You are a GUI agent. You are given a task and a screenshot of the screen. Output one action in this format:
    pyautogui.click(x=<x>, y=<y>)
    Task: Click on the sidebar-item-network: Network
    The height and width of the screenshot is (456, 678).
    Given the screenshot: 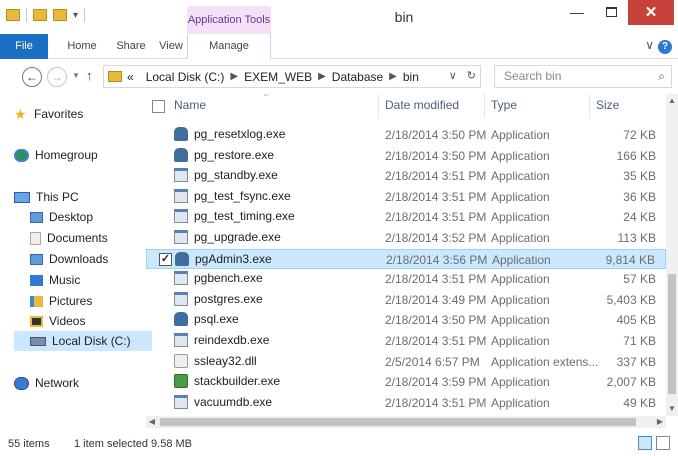 What is the action you would take?
    pyautogui.click(x=46, y=383)
    